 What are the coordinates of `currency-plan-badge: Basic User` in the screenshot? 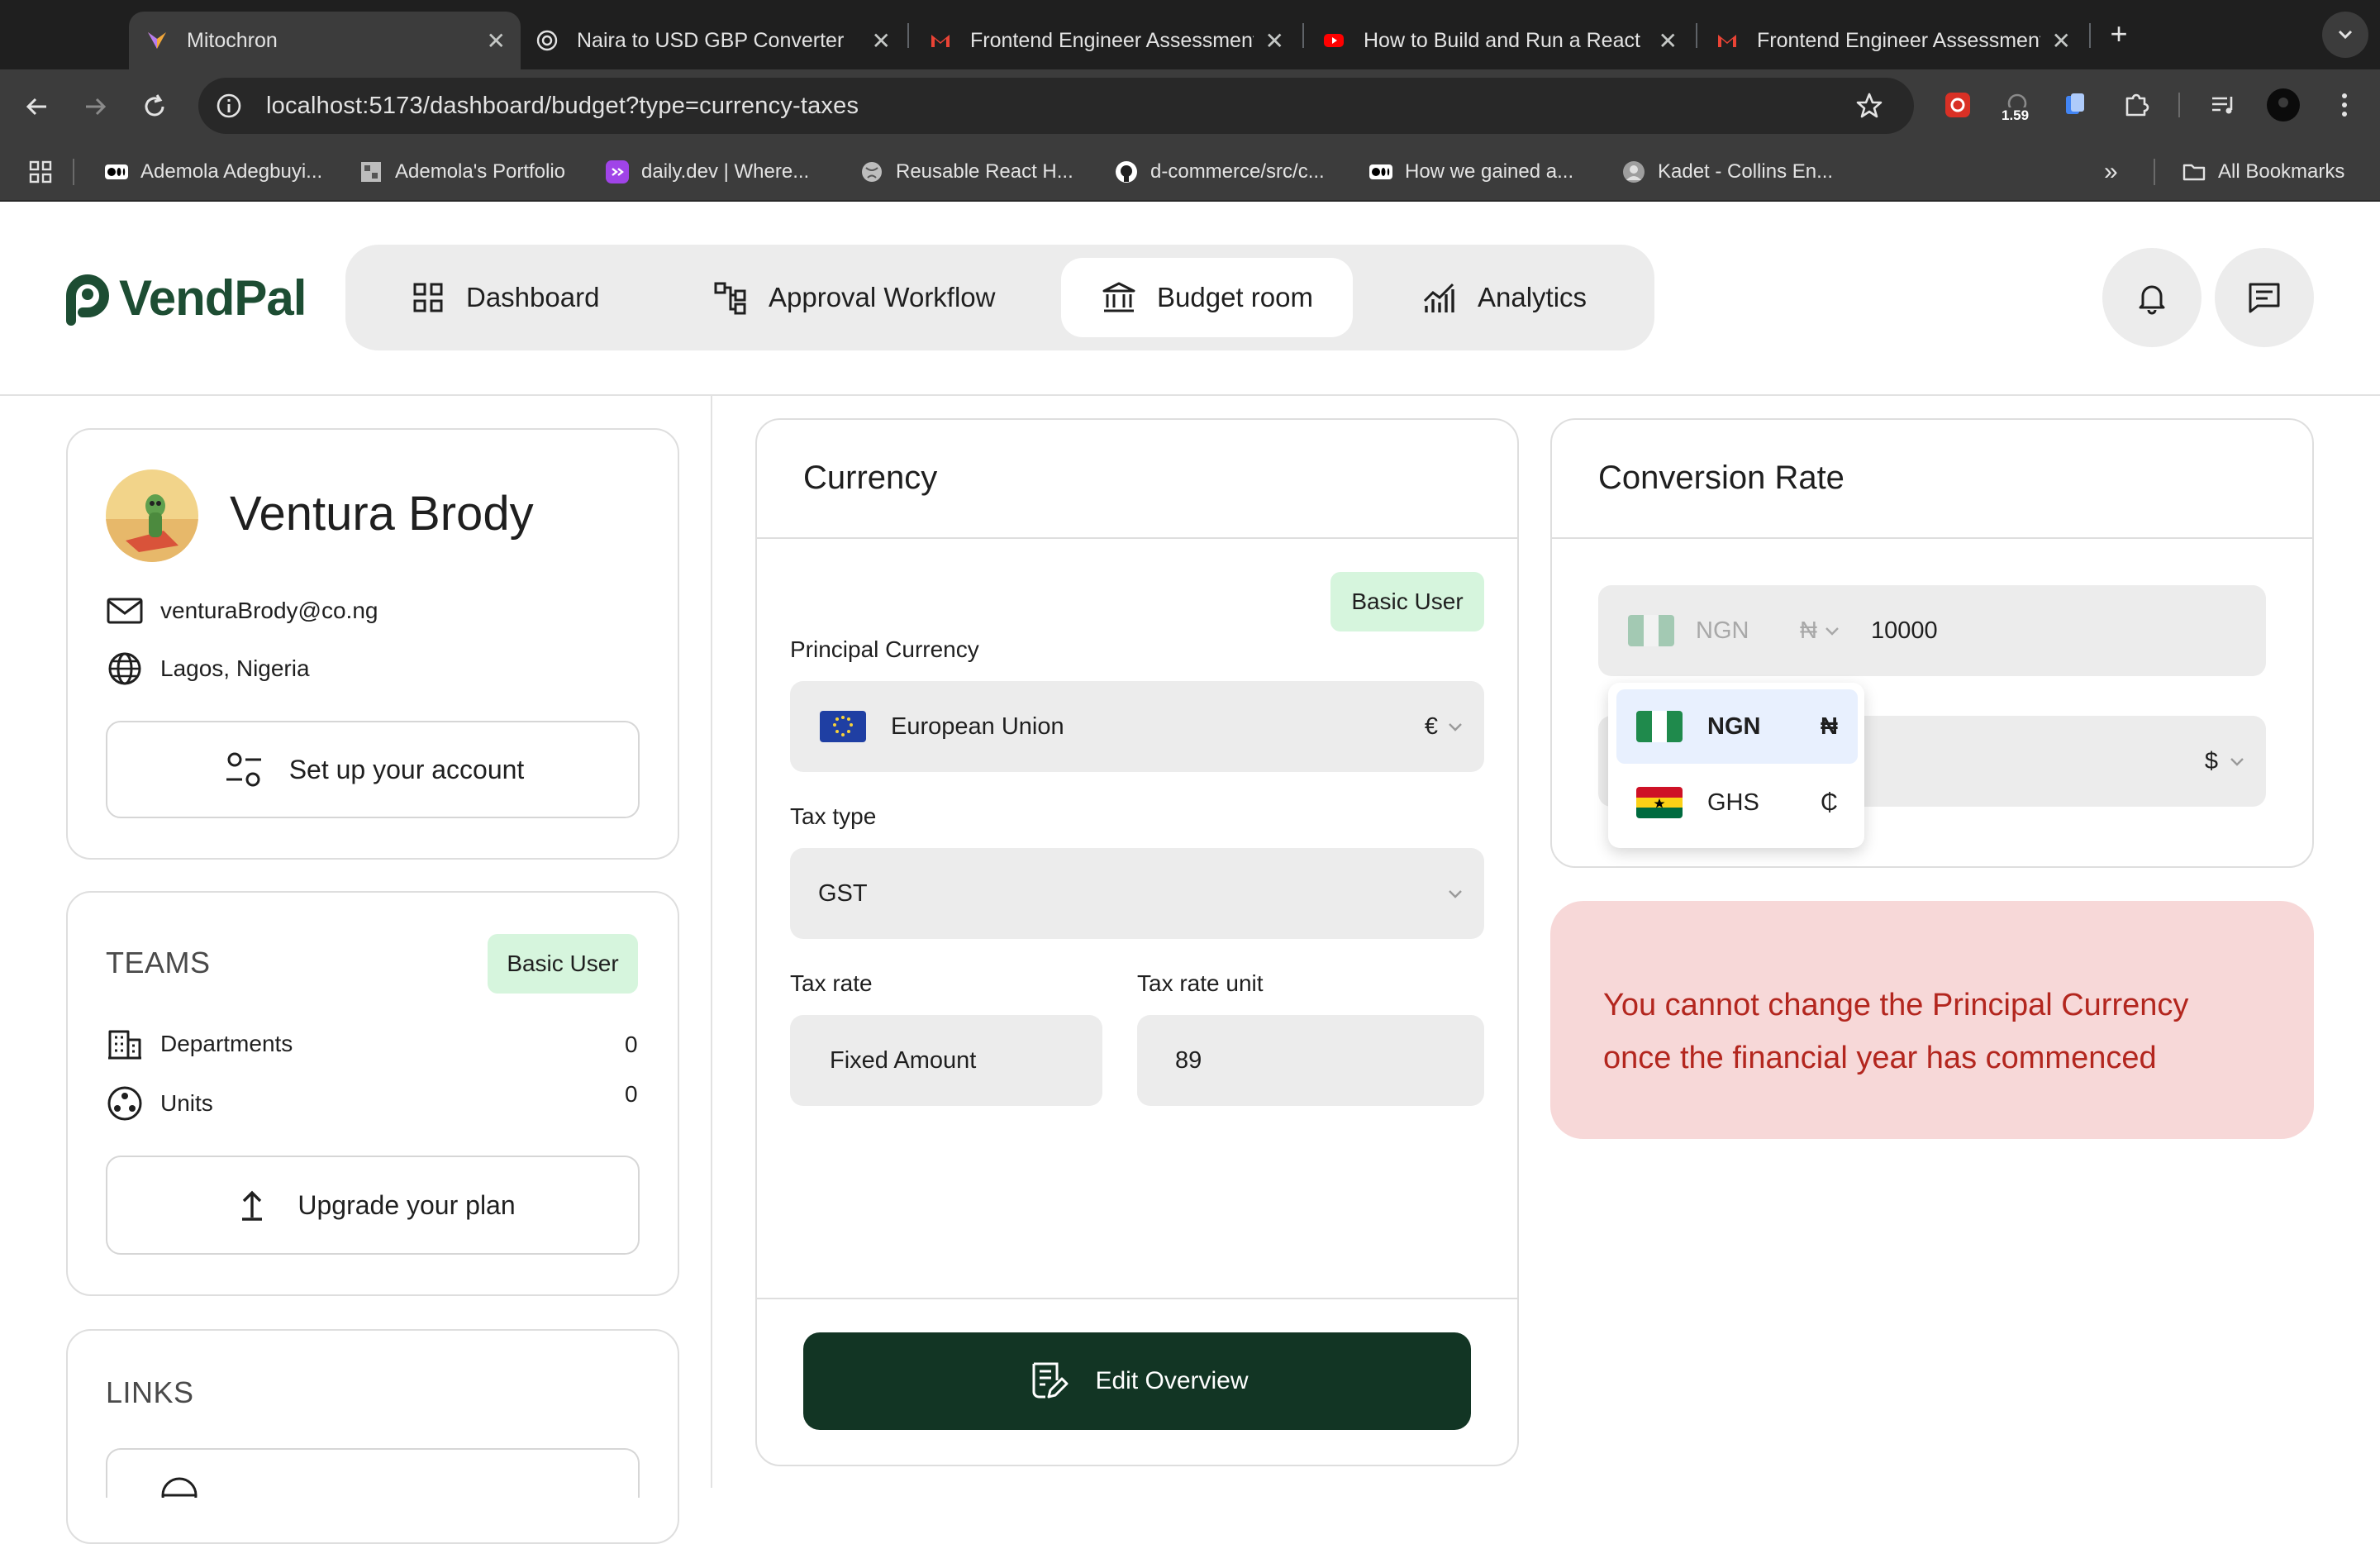 It's located at (1407, 601).